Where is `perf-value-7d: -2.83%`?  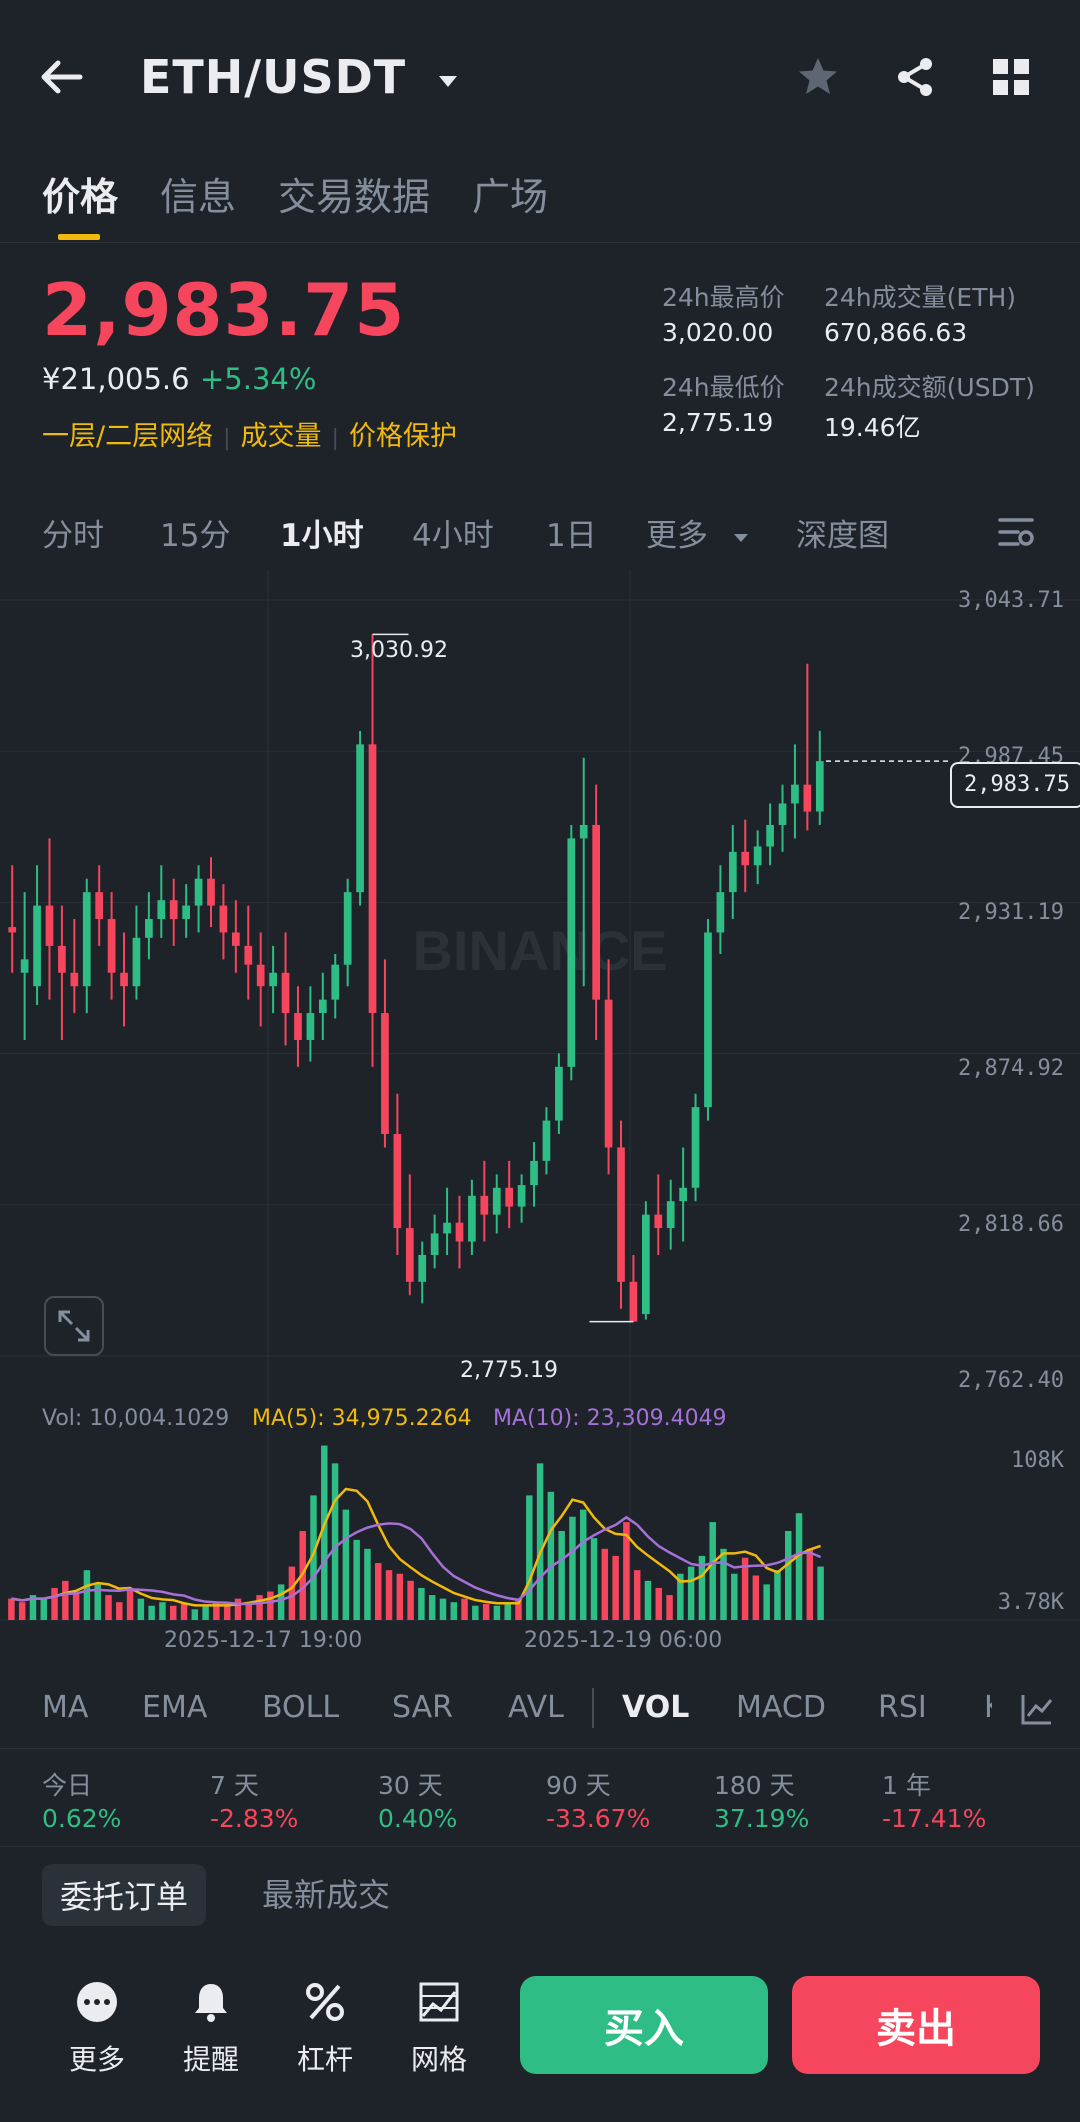 perf-value-7d: -2.83% is located at coordinates (254, 1818).